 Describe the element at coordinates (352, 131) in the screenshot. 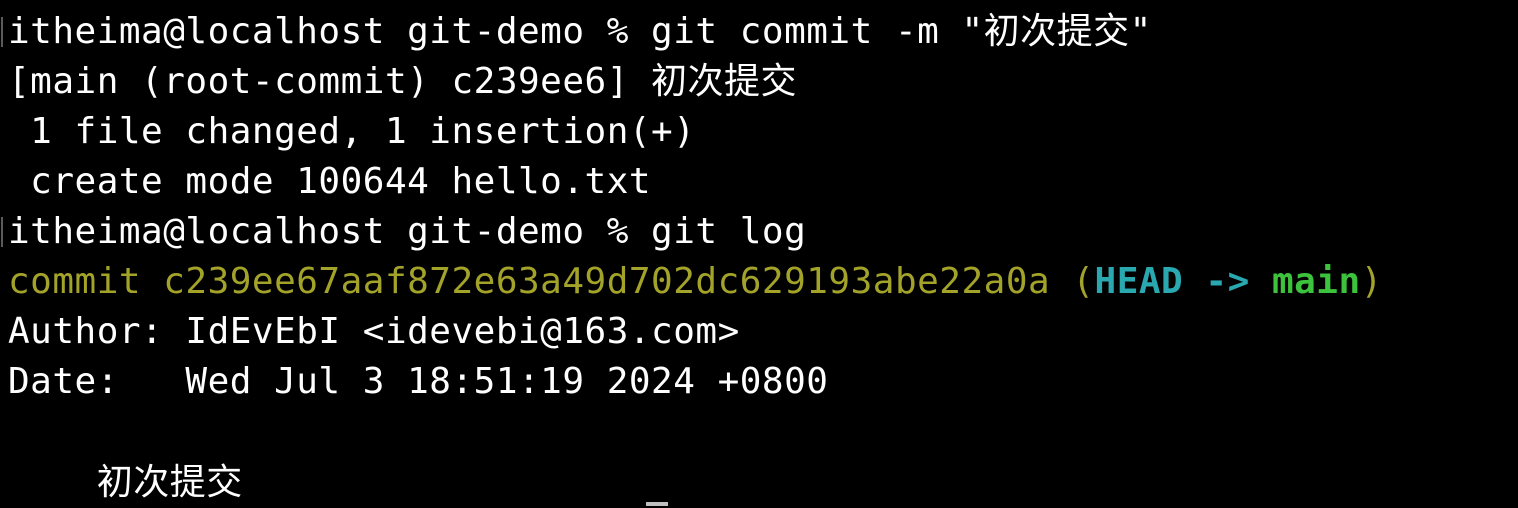

I see `files-changed-line: 1 file changed, 1 insertion(+)` at that location.